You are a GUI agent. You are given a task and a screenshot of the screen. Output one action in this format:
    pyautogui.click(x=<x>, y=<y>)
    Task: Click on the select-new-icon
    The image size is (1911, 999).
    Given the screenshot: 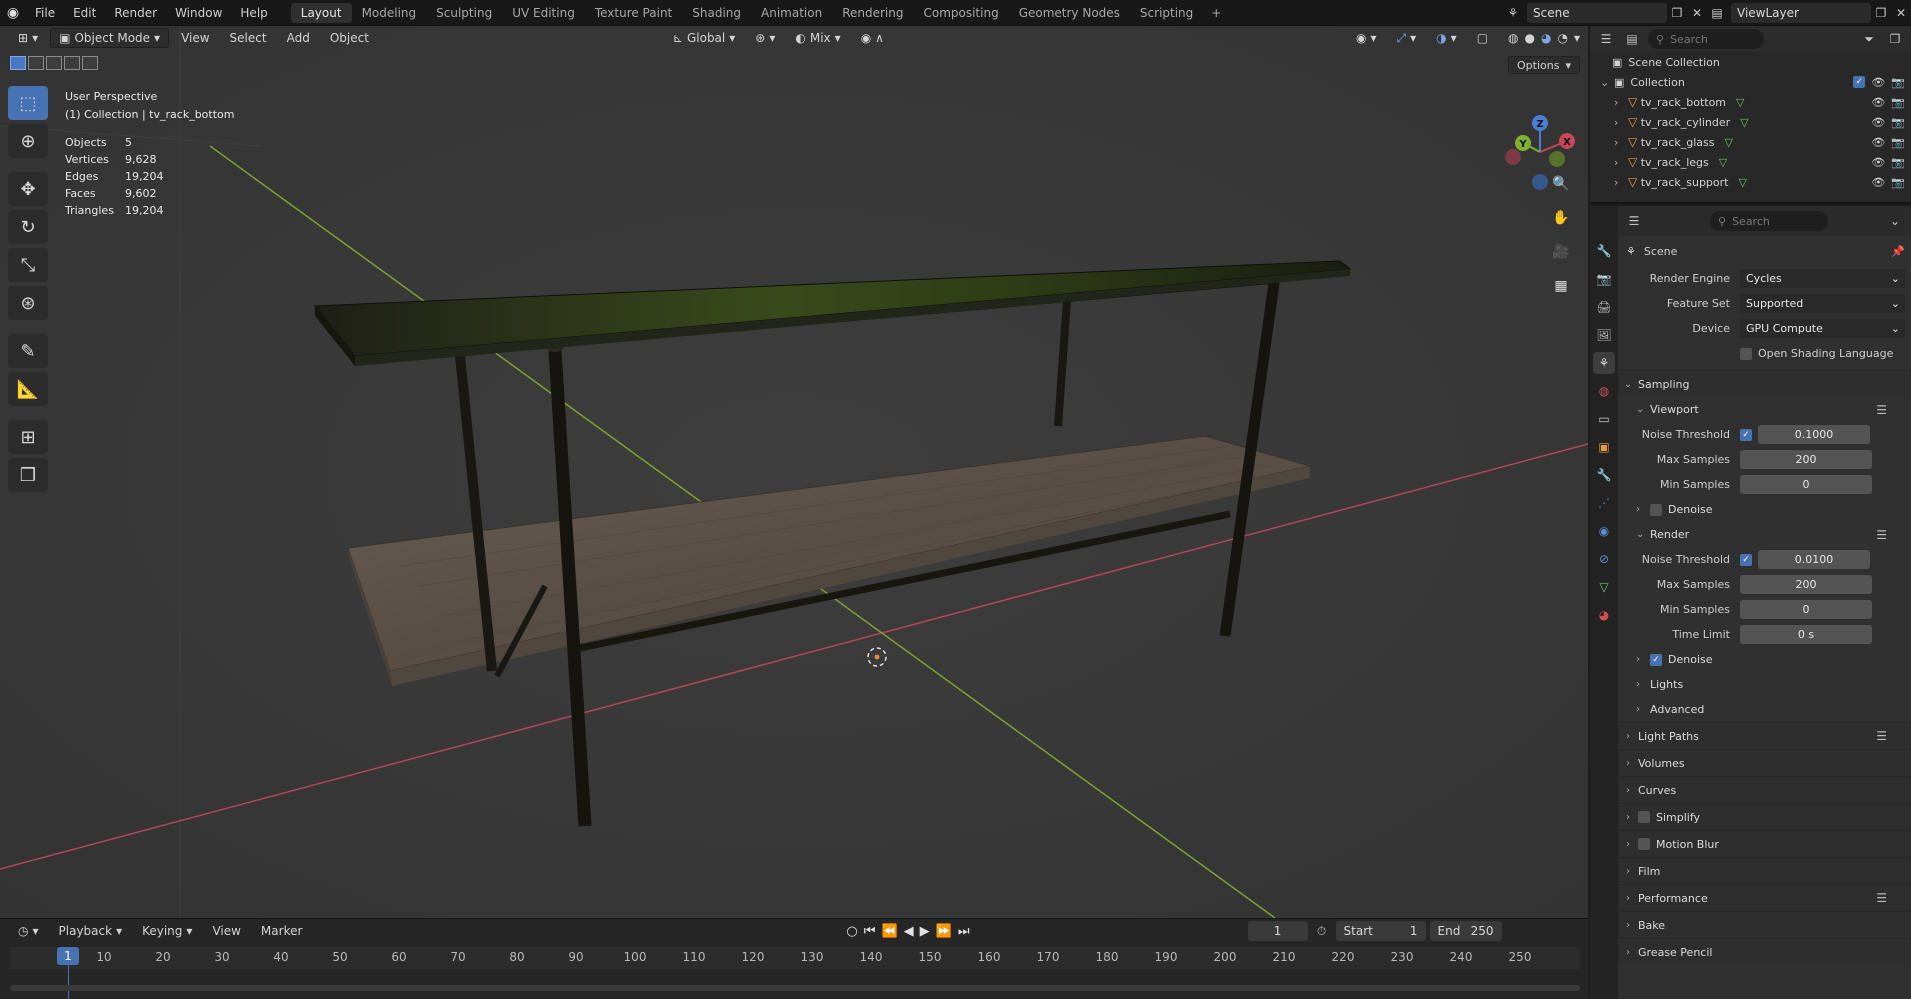 What is the action you would take?
    pyautogui.click(x=18, y=63)
    